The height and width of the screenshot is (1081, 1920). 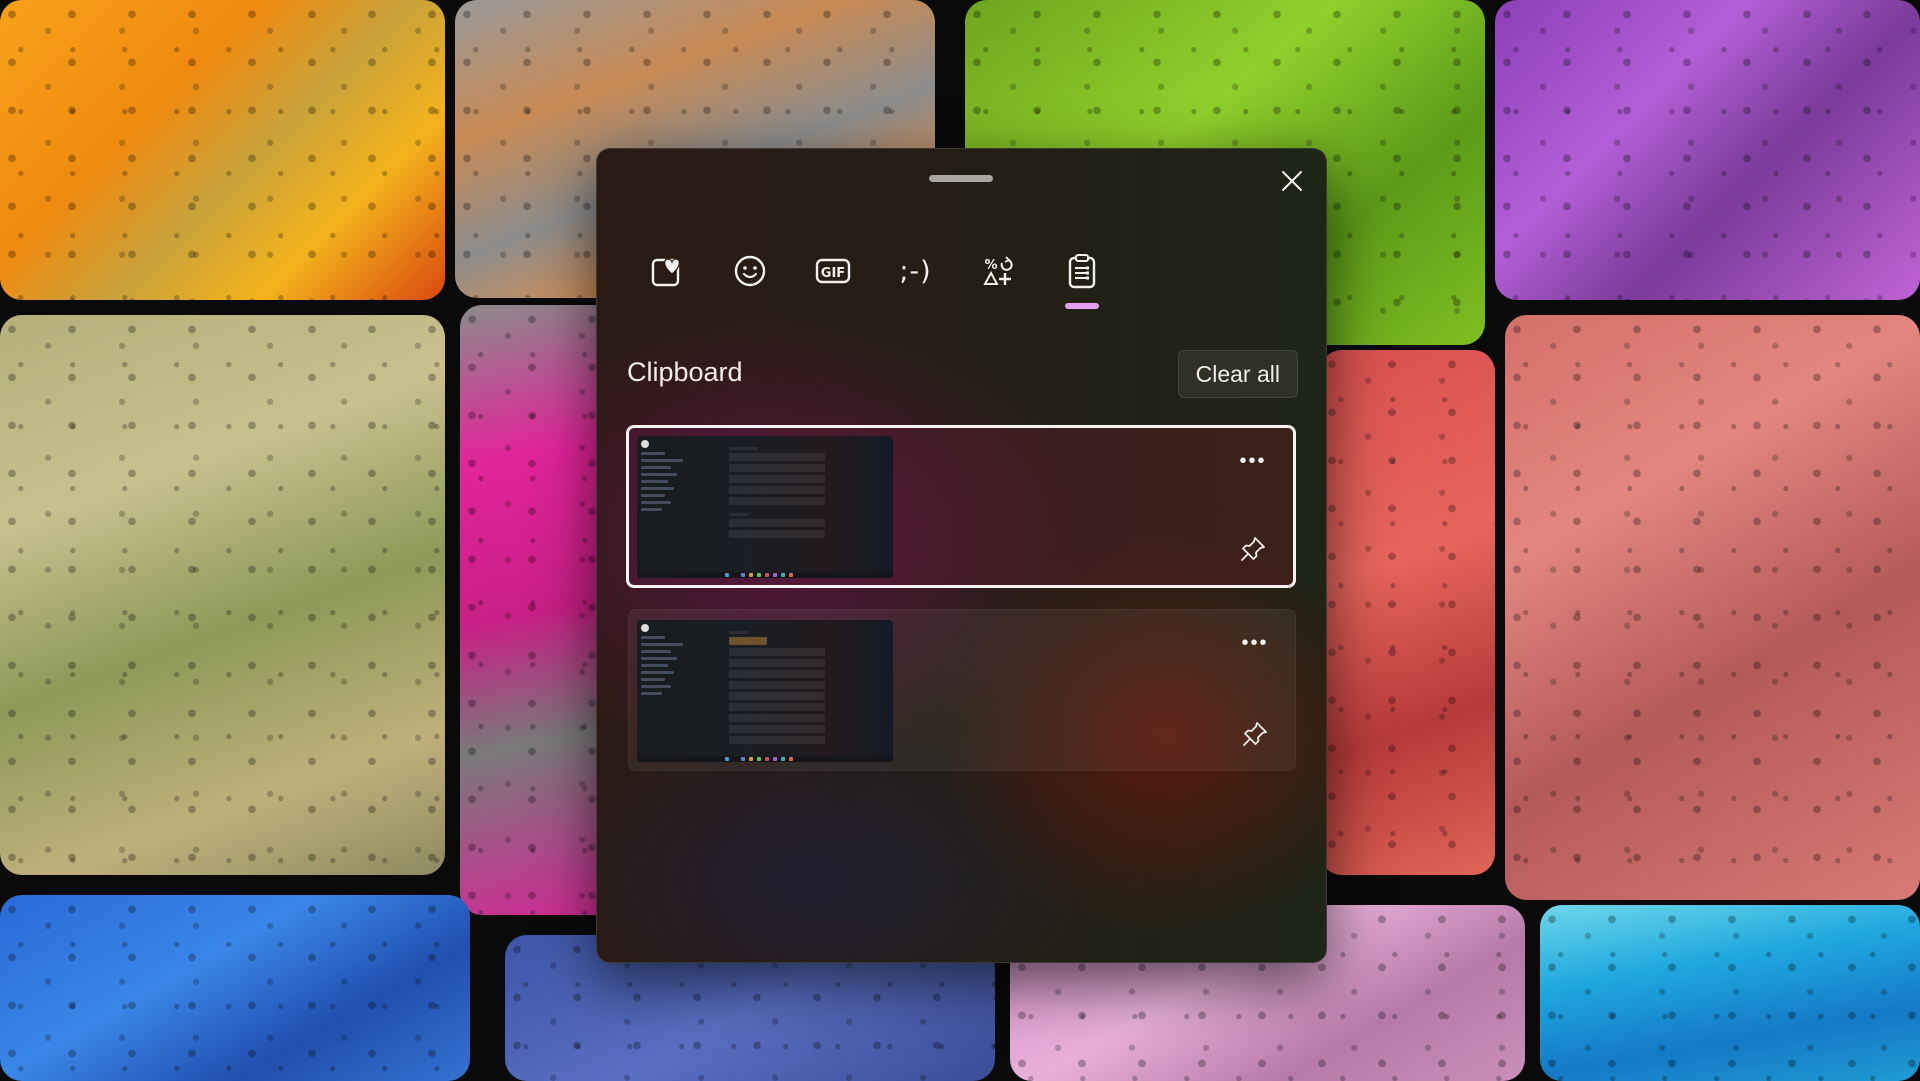 I want to click on wallpaper-tile-khaki, so click(x=222, y=595).